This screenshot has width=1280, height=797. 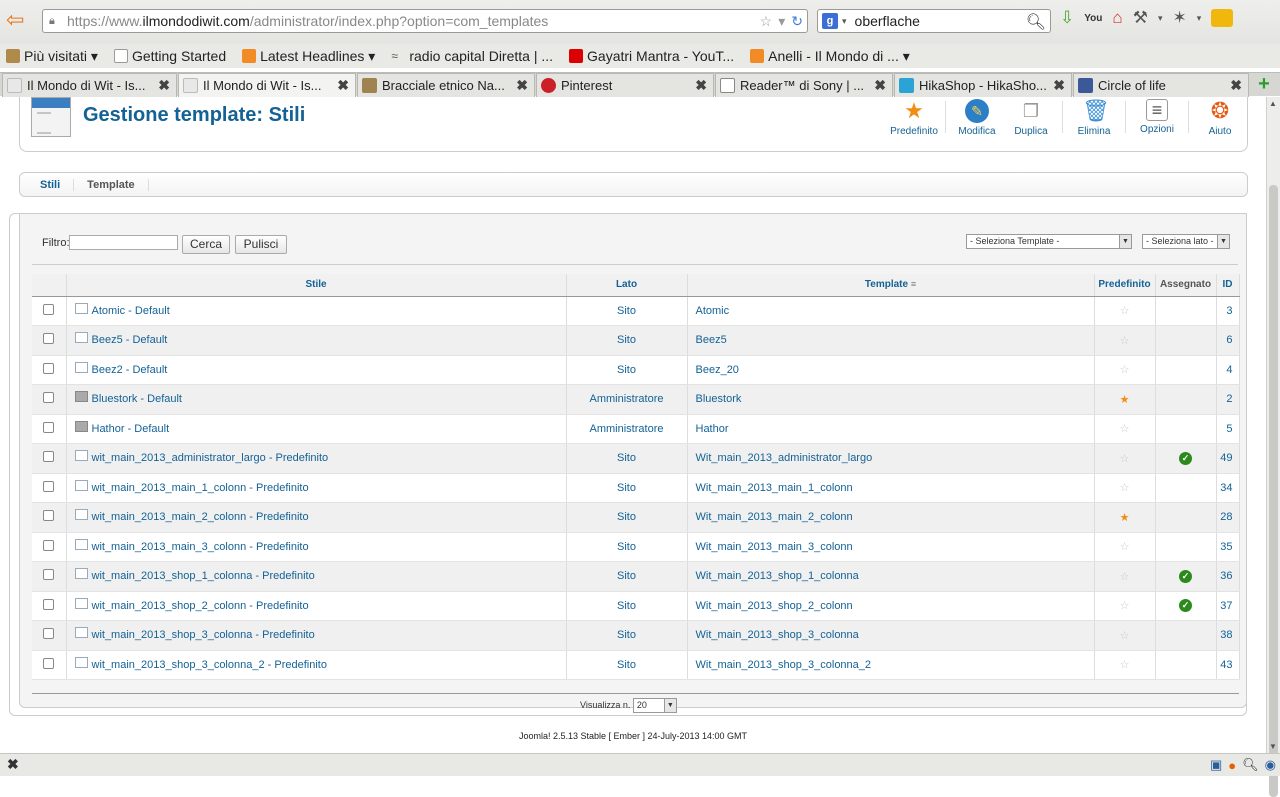 I want to click on bookmark-latest-headlines: Latest Headlines ▾, so click(x=308, y=56).